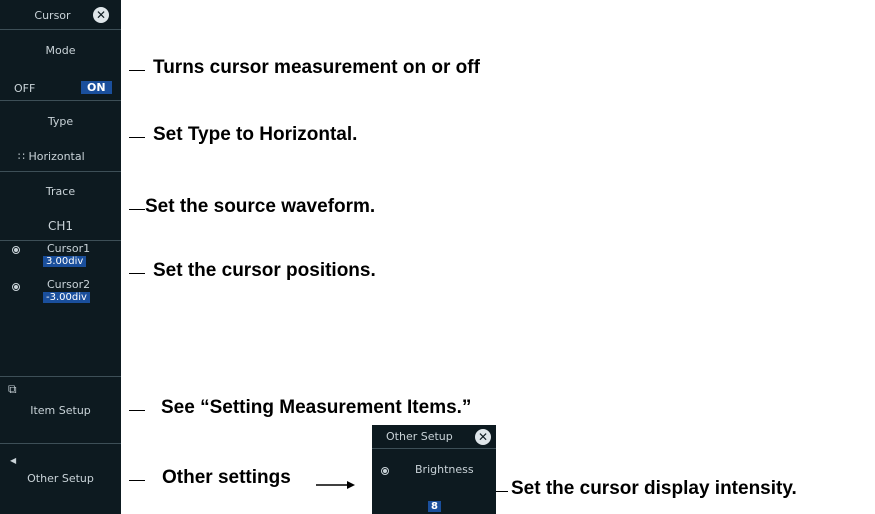  What do you see at coordinates (260, 206) in the screenshot?
I see `callout-trace: Set the source waveform.` at bounding box center [260, 206].